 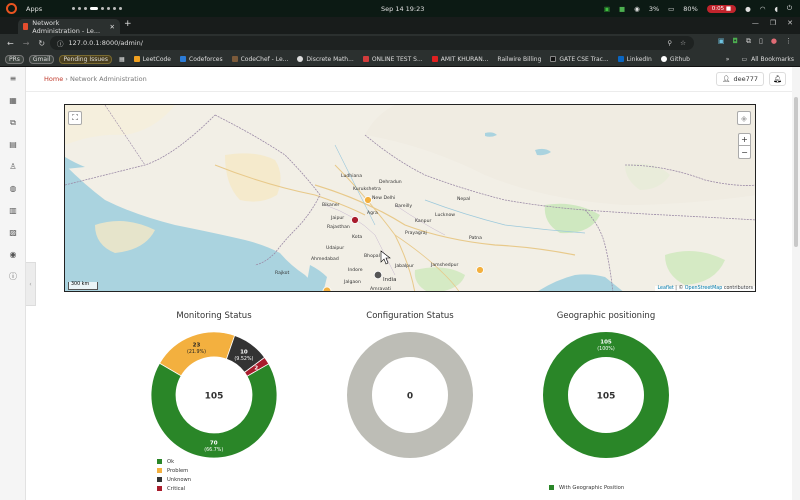 I want to click on geographic-positioning-chart: 105(100%)105, so click(x=606, y=395).